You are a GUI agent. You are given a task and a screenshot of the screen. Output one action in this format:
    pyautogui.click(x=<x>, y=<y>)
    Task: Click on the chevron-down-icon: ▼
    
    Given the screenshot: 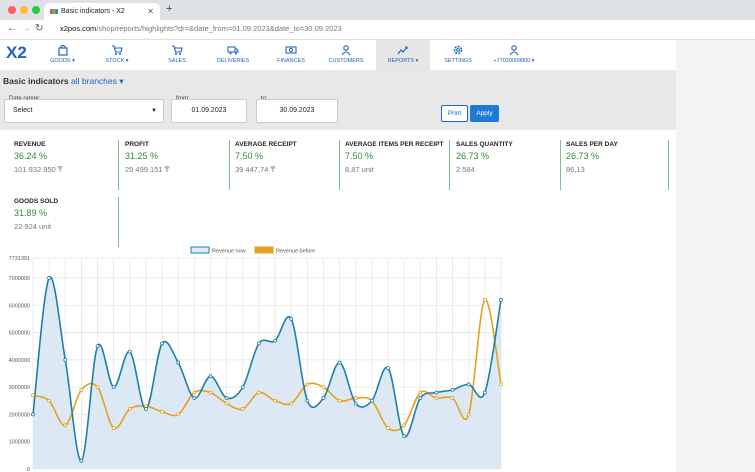 What is the action you would take?
    pyautogui.click(x=154, y=111)
    